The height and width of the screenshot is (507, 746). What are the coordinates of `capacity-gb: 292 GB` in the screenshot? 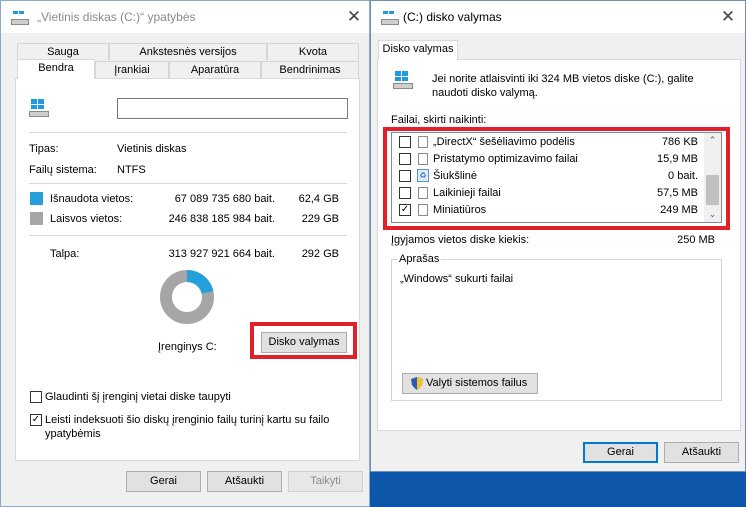 It's located at (320, 254).